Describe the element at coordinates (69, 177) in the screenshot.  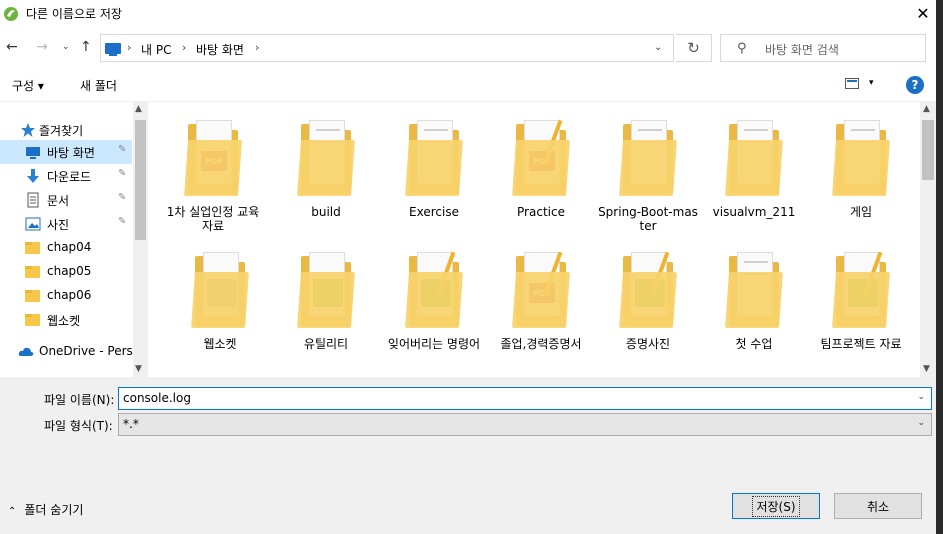
I see `sidebar-item-label: 다운로드` at that location.